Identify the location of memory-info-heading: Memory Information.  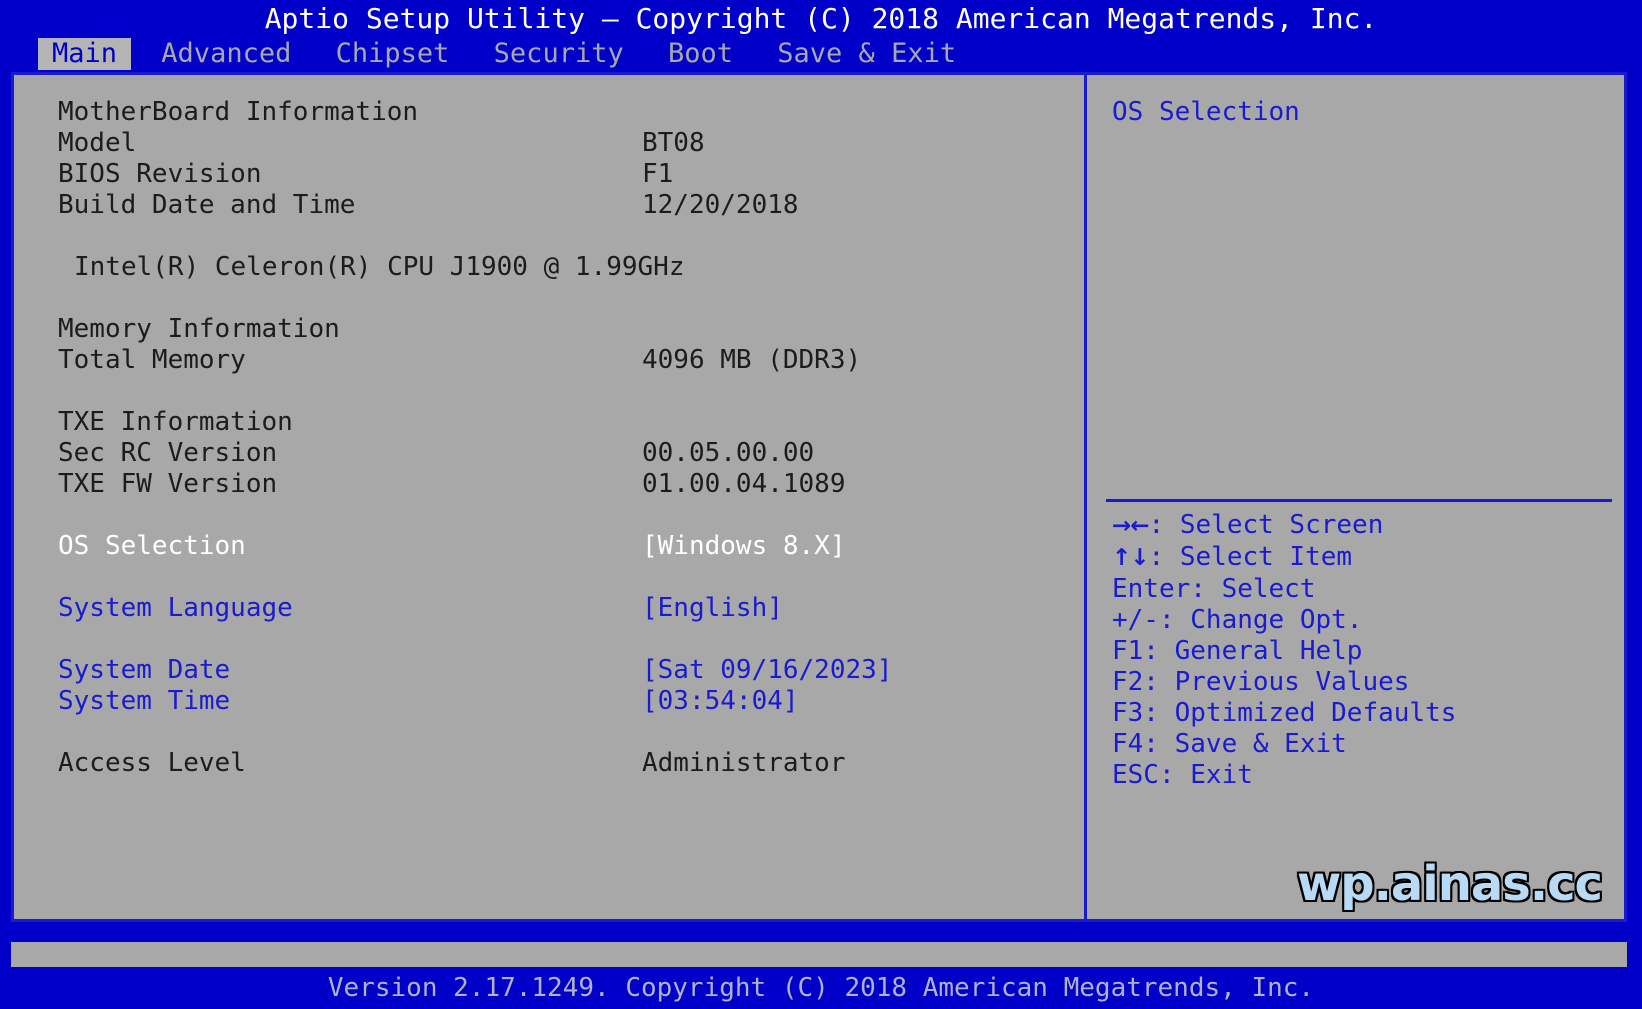
(549, 329).